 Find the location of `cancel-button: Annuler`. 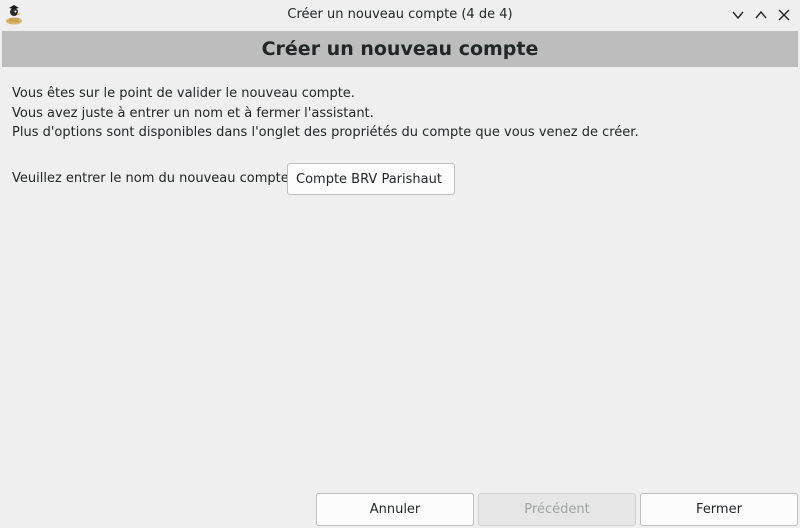

cancel-button: Annuler is located at coordinates (395, 509).